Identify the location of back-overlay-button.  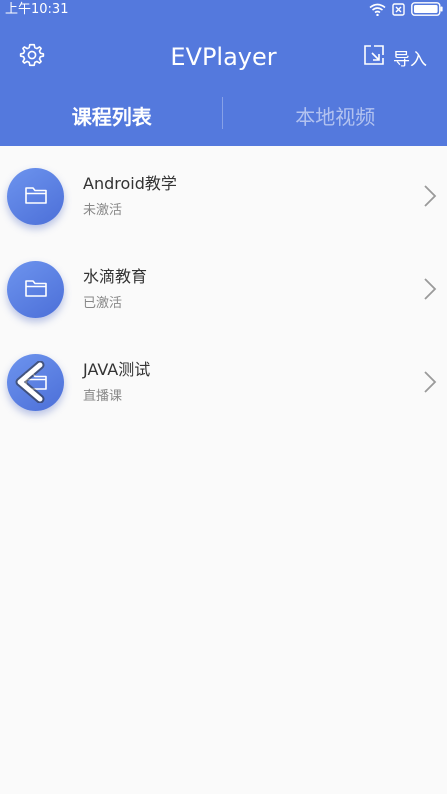
(32, 382).